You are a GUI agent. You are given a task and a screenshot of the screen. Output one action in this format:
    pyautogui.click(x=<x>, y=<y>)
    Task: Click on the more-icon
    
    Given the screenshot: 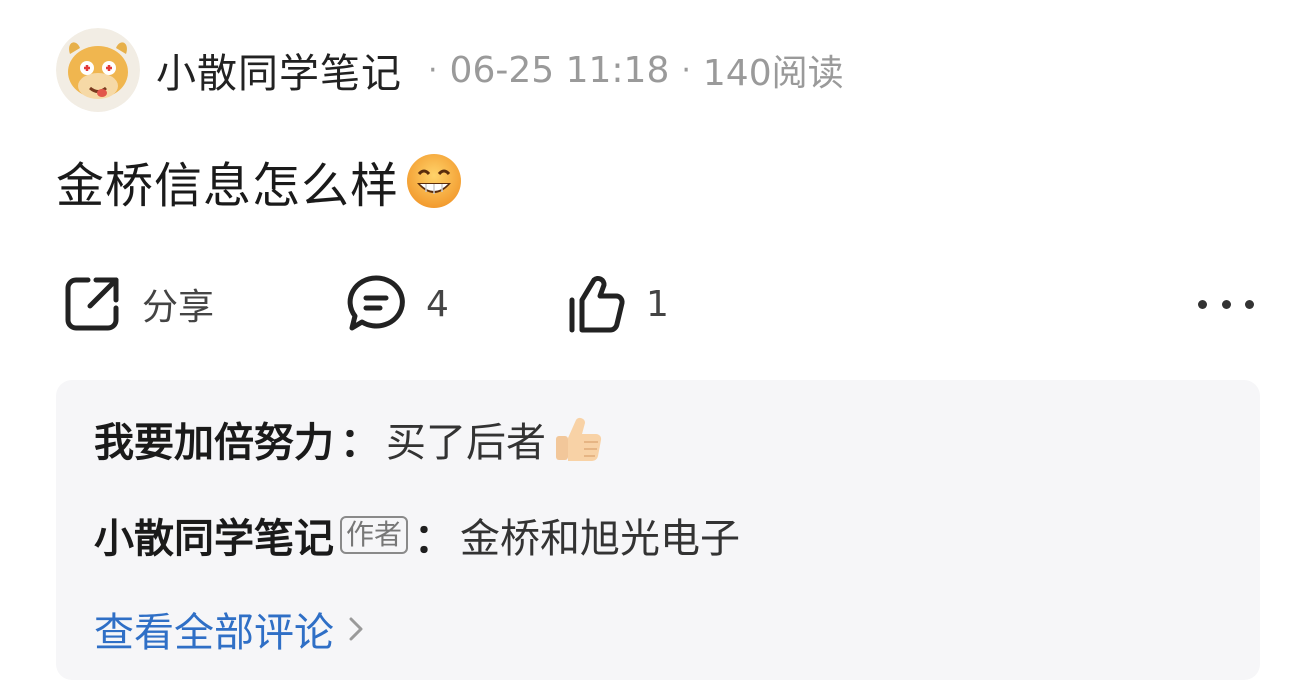 What is the action you would take?
    pyautogui.click(x=1226, y=304)
    